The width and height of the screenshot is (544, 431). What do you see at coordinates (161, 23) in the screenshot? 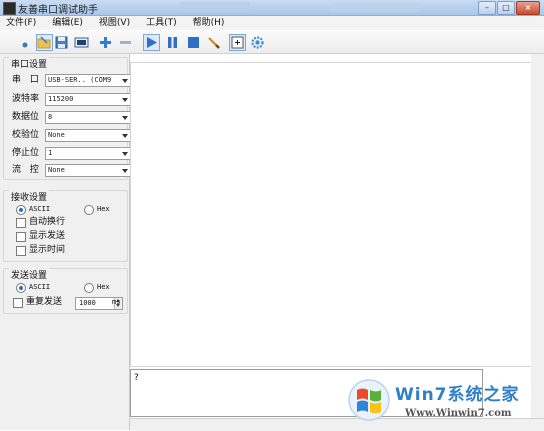
I see `menu-tools: 工具(T)` at bounding box center [161, 23].